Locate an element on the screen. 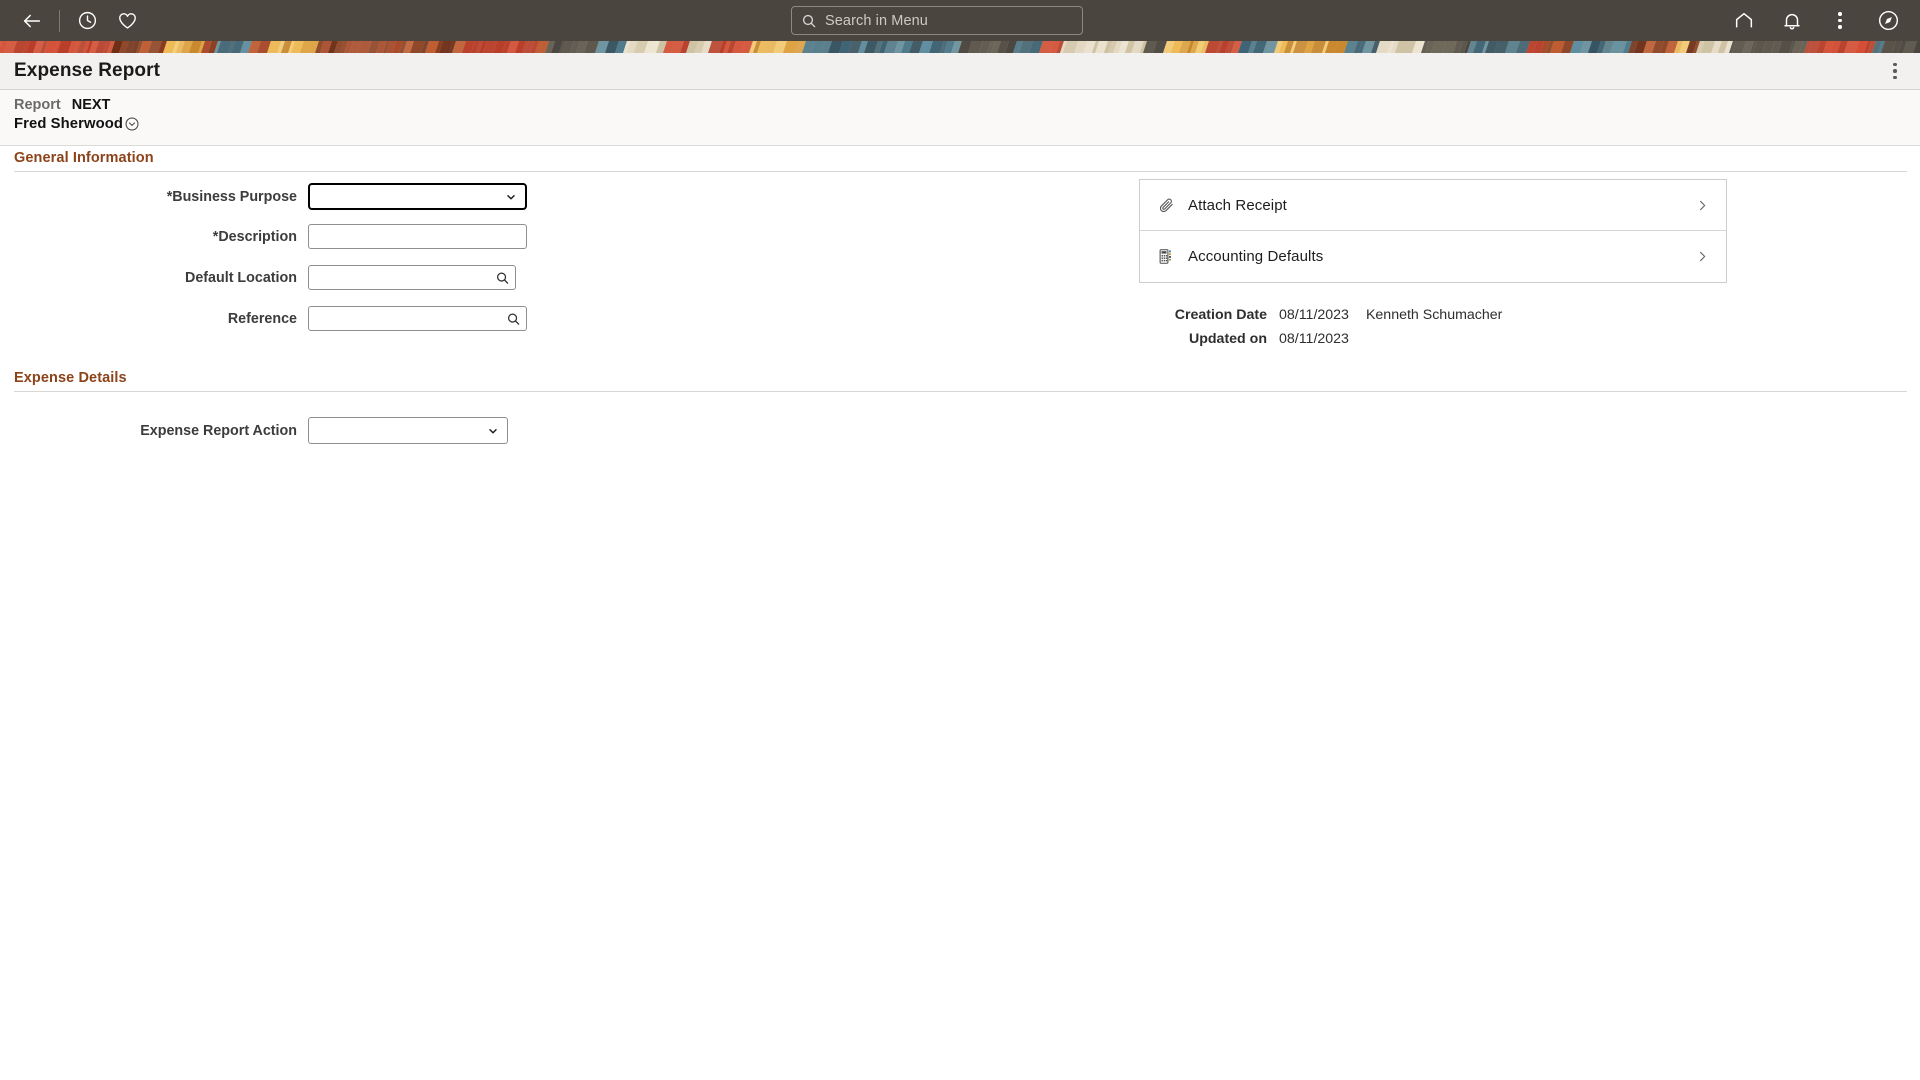 The height and width of the screenshot is (1080, 1920). attach-receipt-label: Attach Receipt is located at coordinates (1237, 205).